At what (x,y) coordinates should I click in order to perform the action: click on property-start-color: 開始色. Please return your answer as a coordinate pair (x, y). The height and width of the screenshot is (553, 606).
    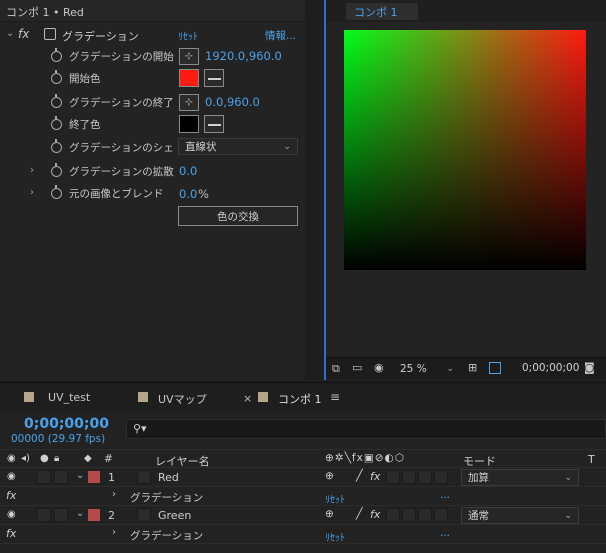
    Looking at the image, I should click on (152, 78).